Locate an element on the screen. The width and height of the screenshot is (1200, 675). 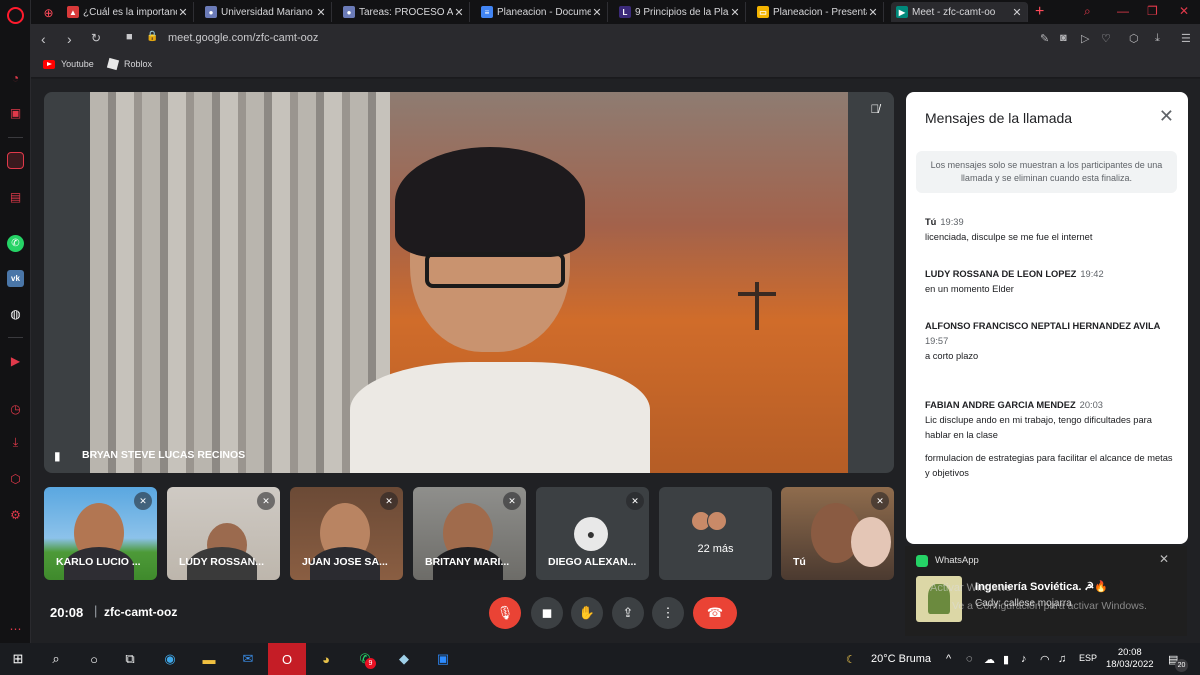
tab-favicon-icon: ▲ is located at coordinates (73, 12).